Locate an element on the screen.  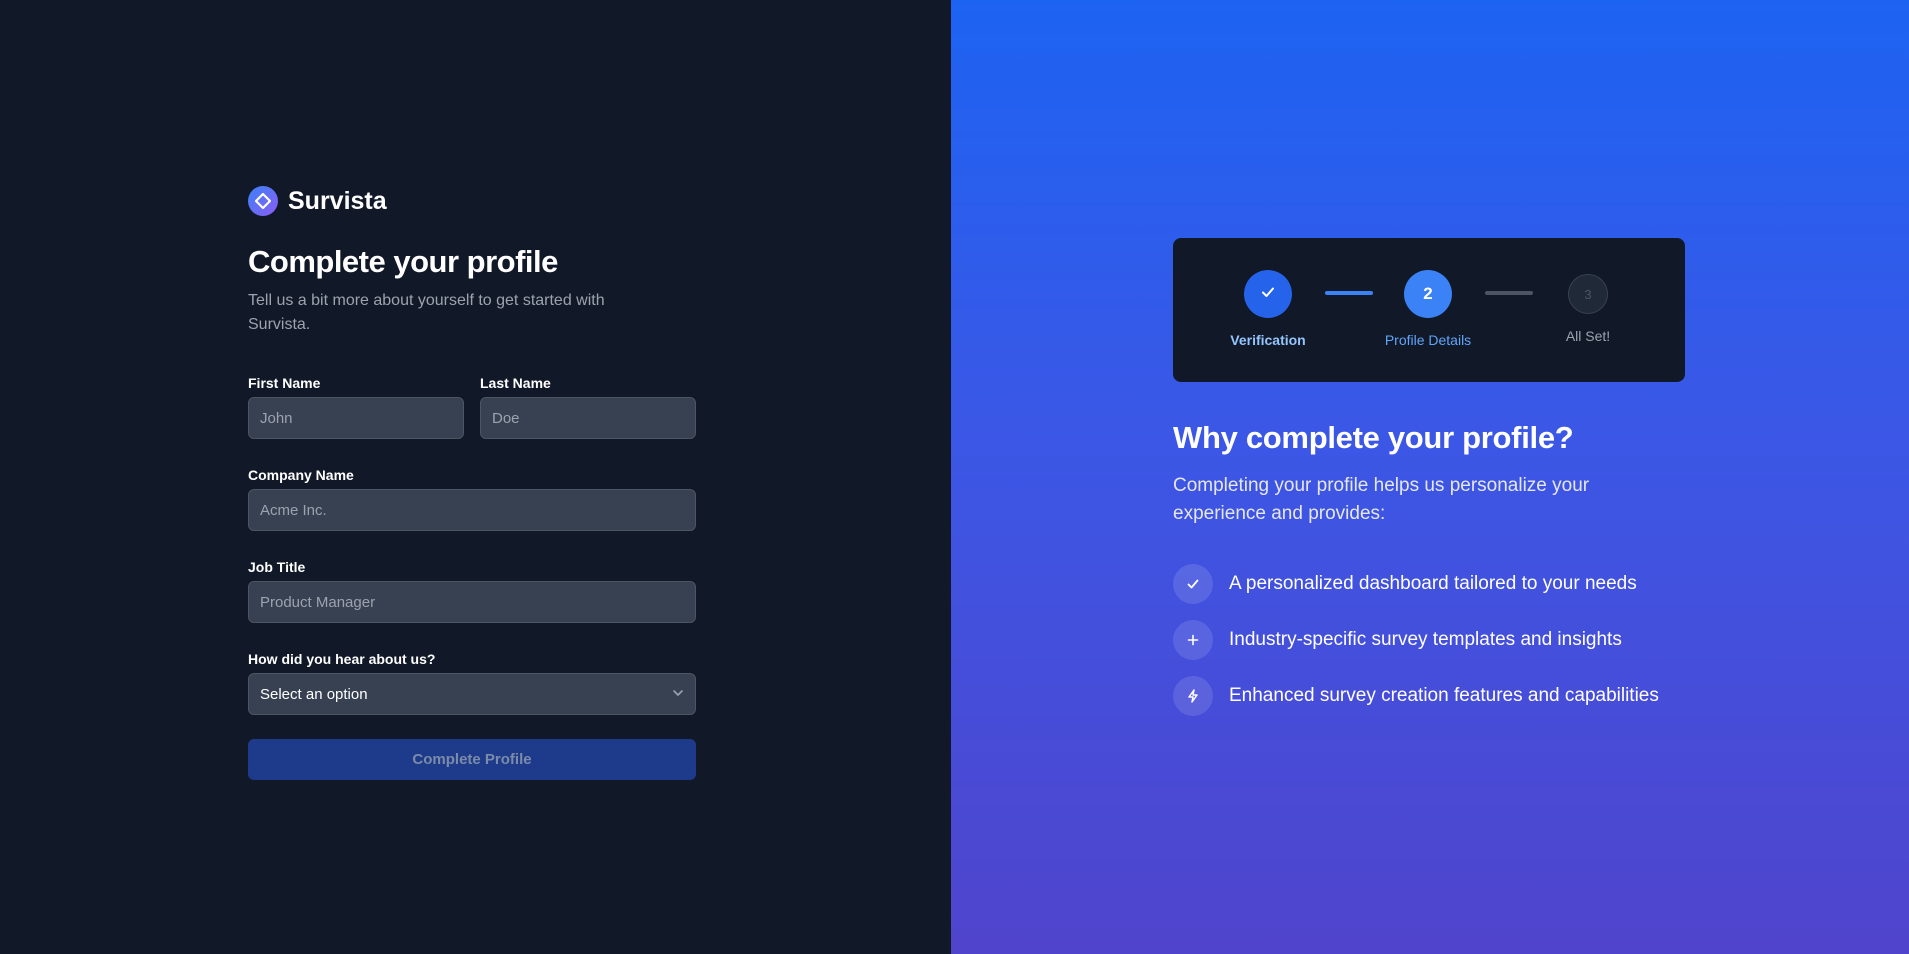
company-field-group: Company Name is located at coordinates (472, 499).